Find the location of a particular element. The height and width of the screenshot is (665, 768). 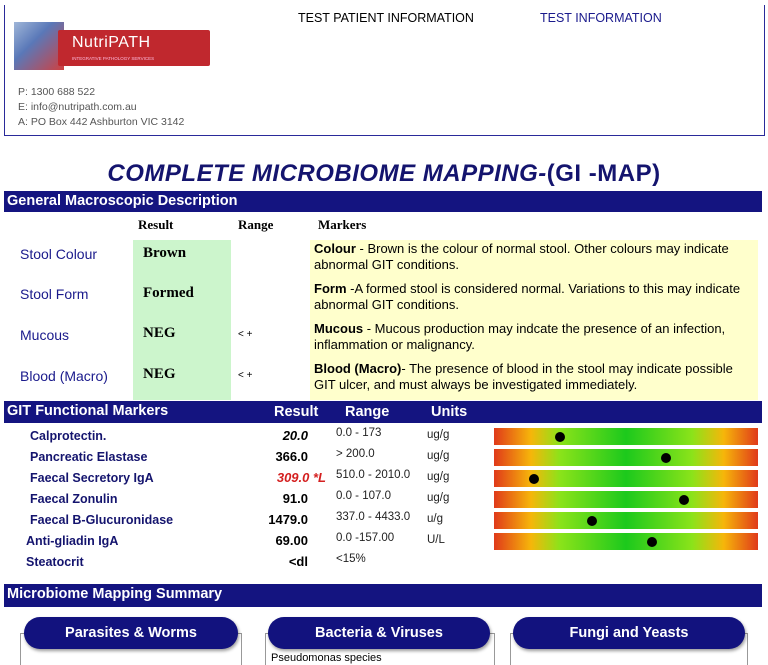

macro-col-result: Result is located at coordinates (156, 224).